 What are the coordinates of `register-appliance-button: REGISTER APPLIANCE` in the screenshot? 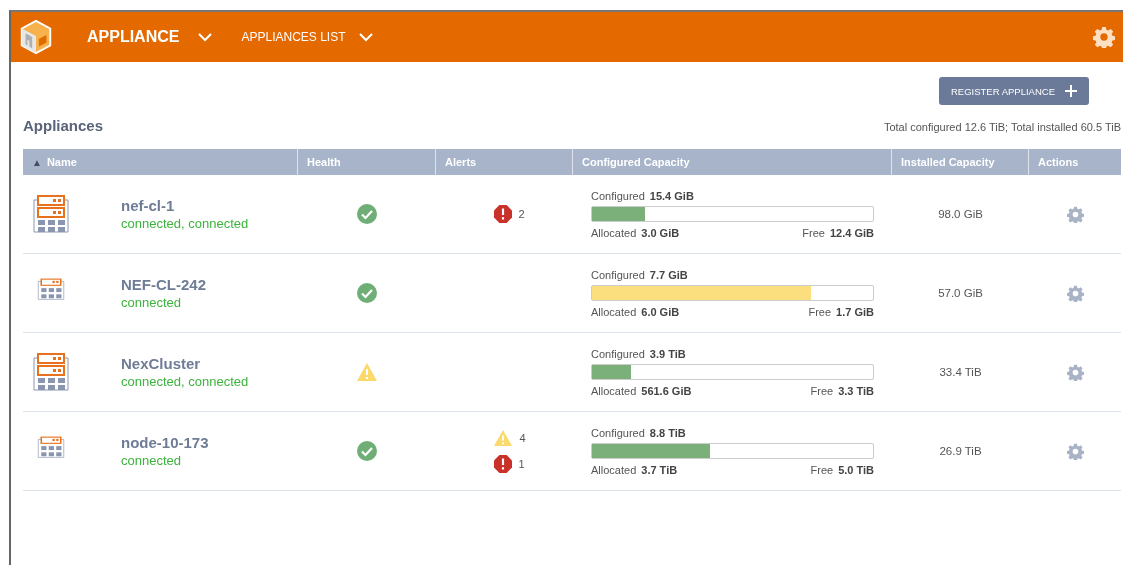 It's located at (1014, 91).